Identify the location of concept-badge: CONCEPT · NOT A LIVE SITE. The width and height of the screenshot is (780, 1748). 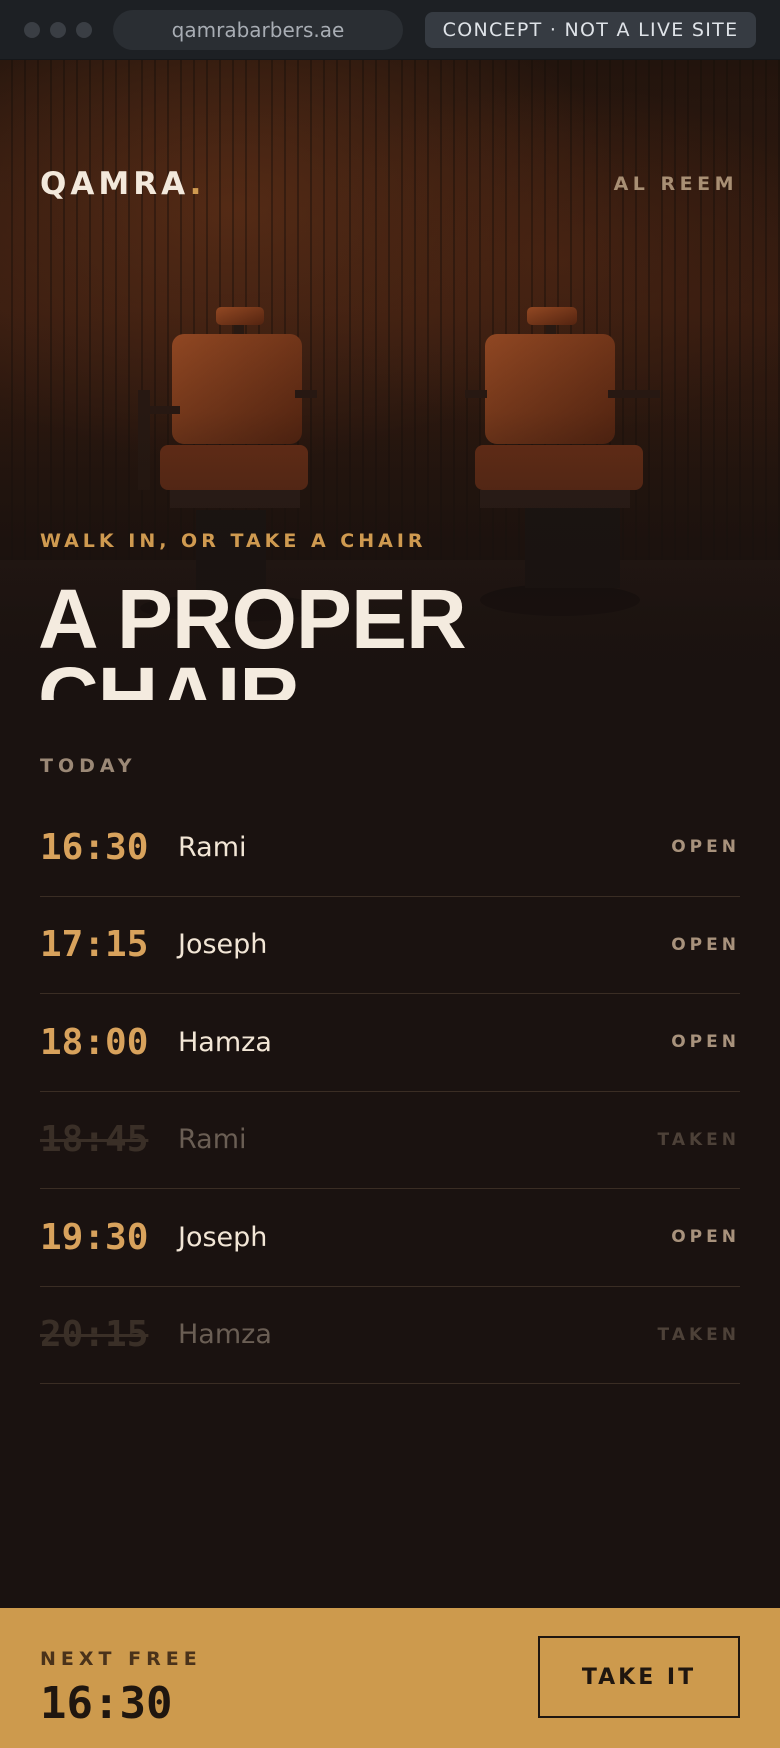
(590, 30).